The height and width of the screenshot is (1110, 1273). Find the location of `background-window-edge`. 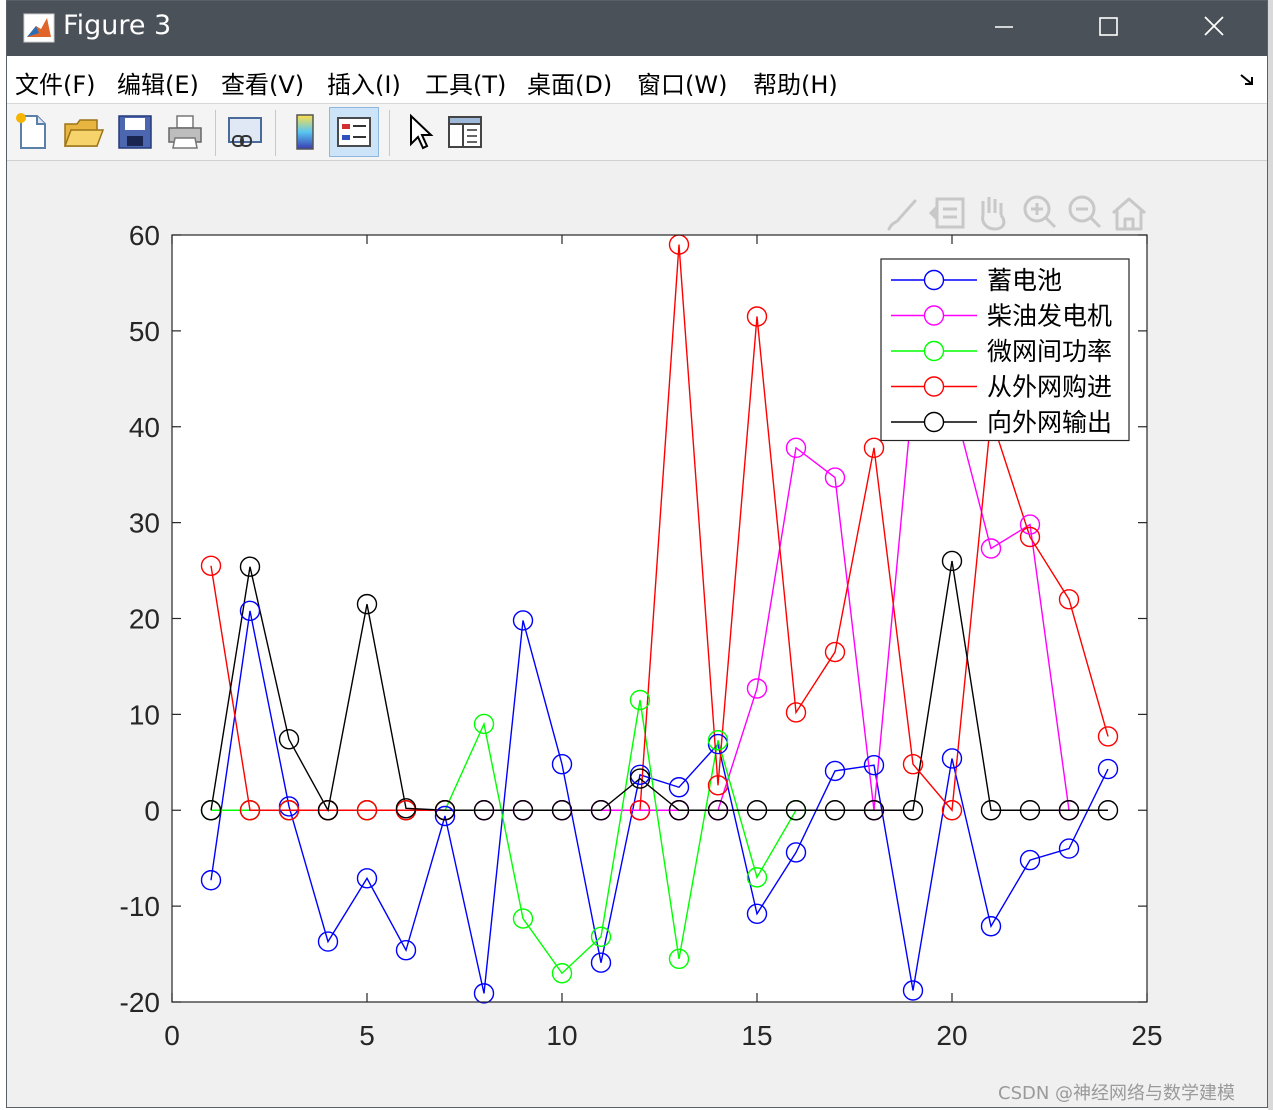

background-window-edge is located at coordinates (1270, 555).